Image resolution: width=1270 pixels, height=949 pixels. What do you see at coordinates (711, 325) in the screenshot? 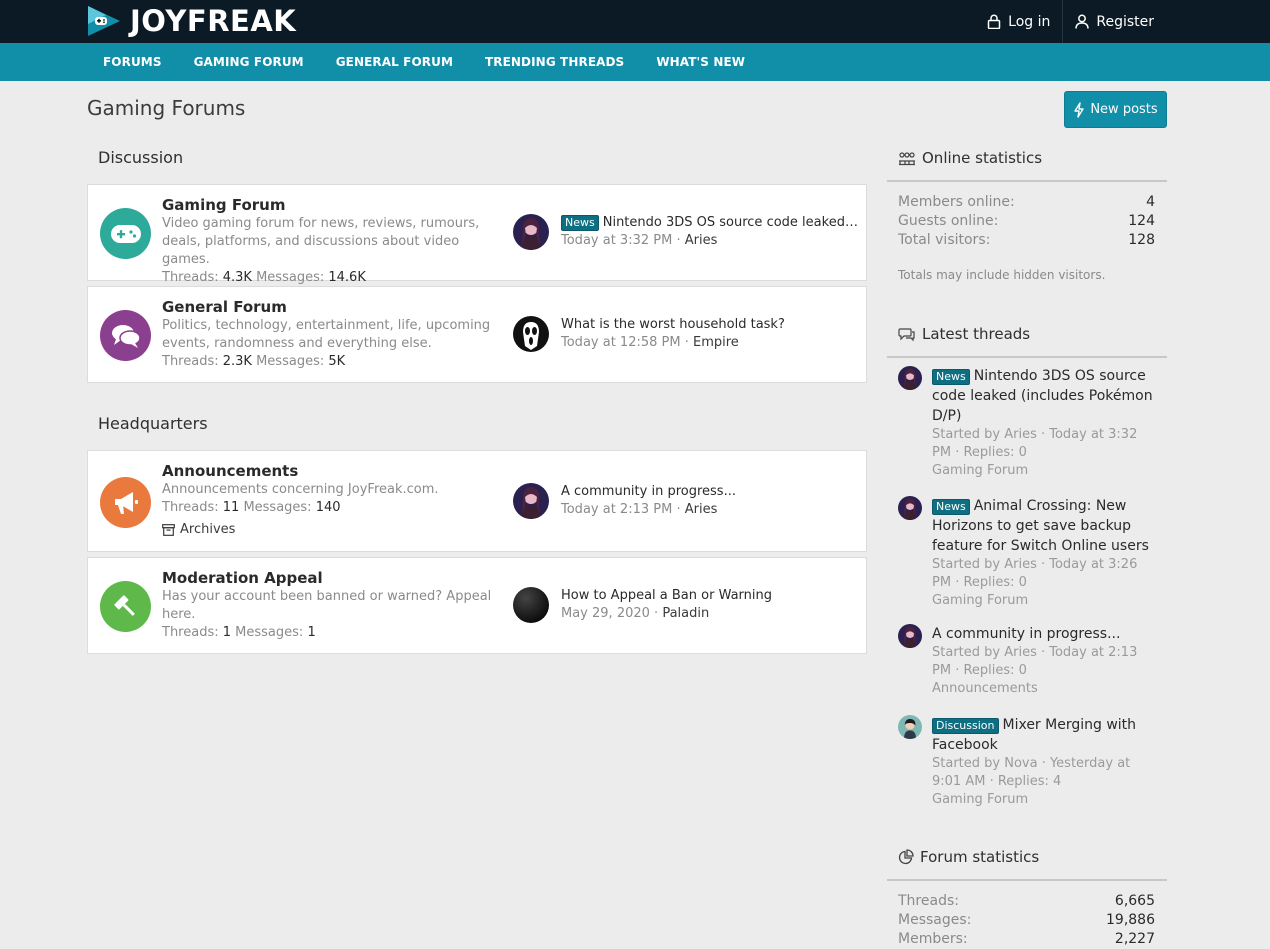
I see `latest-post-title: What is the worst household task?` at bounding box center [711, 325].